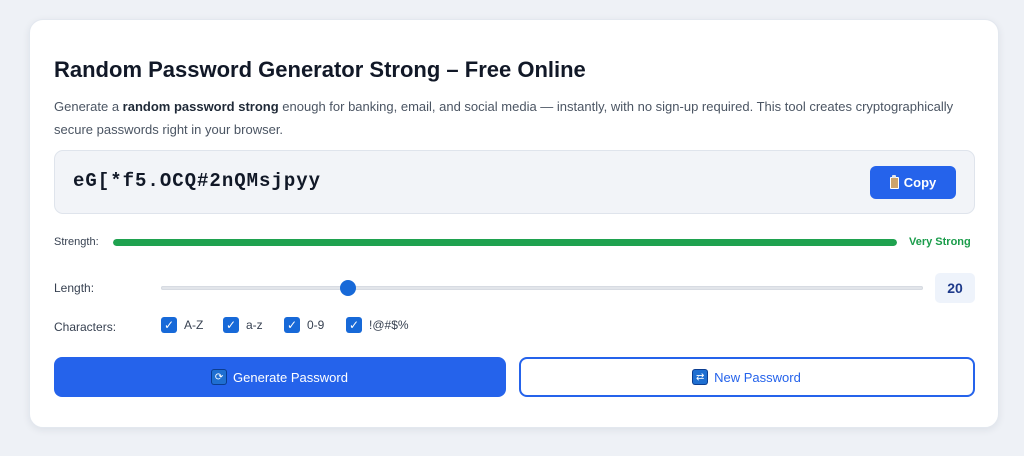 The image size is (1024, 456). What do you see at coordinates (182, 325) in the screenshot?
I see `checkbox-uppercase: ✓ A-Z` at bounding box center [182, 325].